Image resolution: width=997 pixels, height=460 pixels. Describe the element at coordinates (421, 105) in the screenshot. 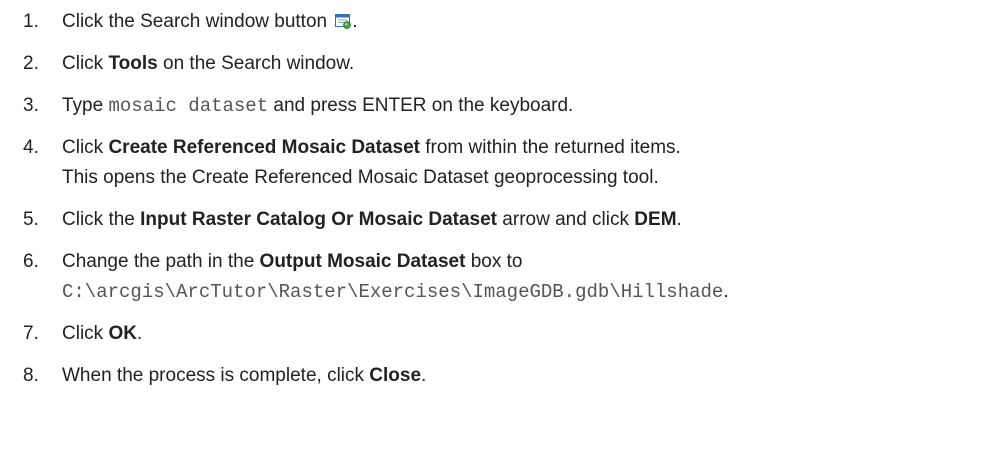

I see `step-text-part: and press ENTER on the keyboard.` at that location.